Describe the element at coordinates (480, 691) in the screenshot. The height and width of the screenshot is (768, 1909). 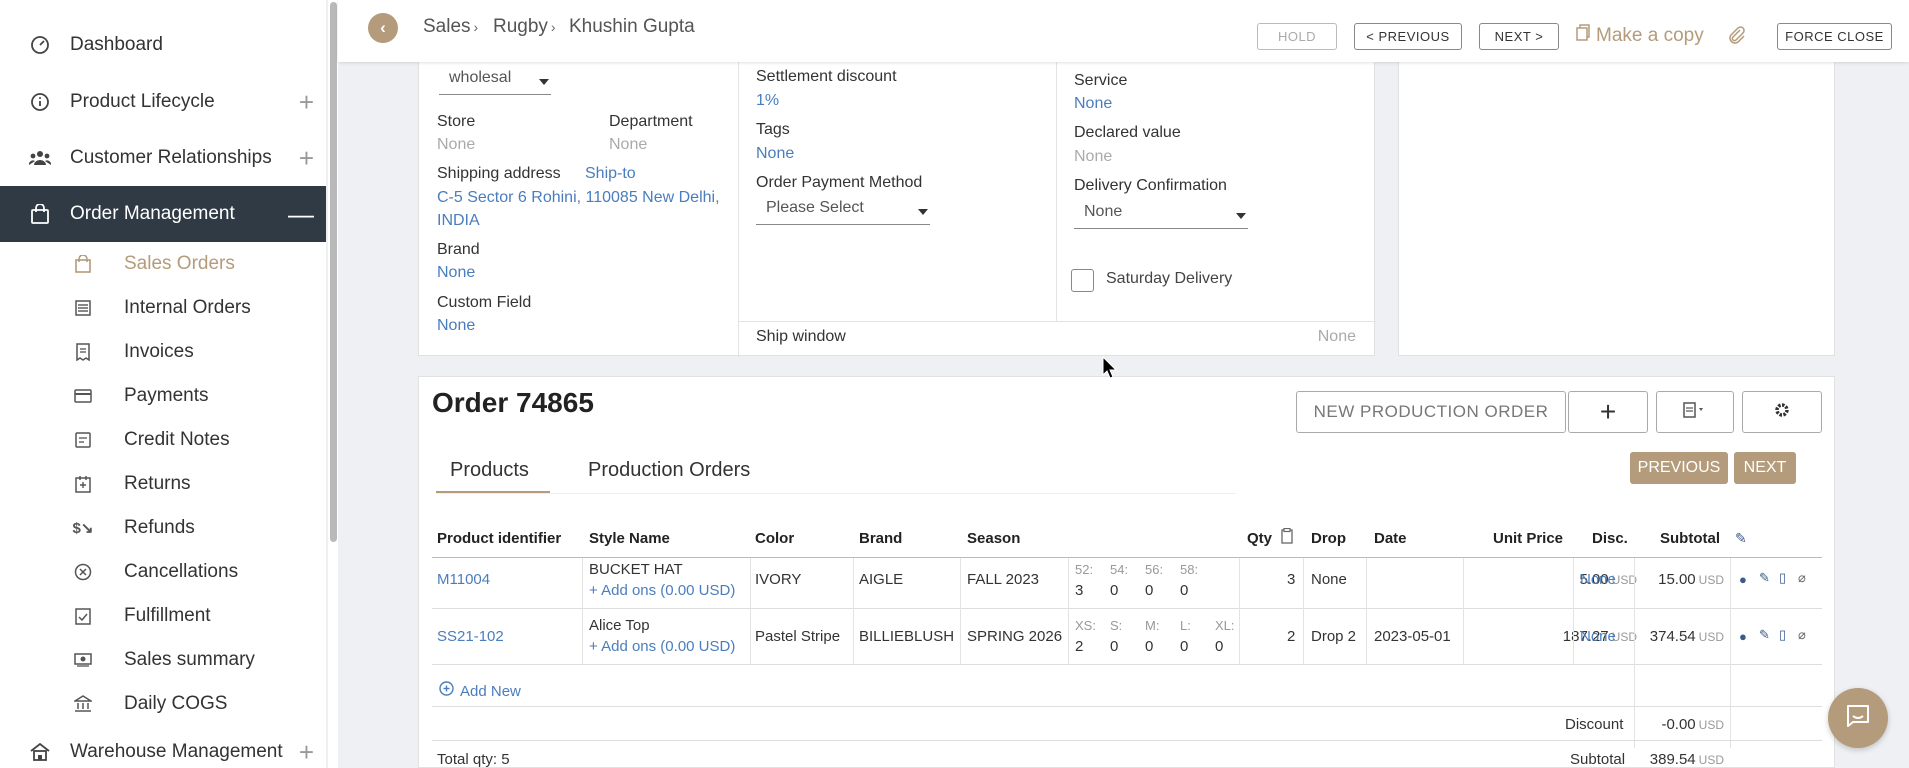
I see `add-new-button: Add New` at that location.